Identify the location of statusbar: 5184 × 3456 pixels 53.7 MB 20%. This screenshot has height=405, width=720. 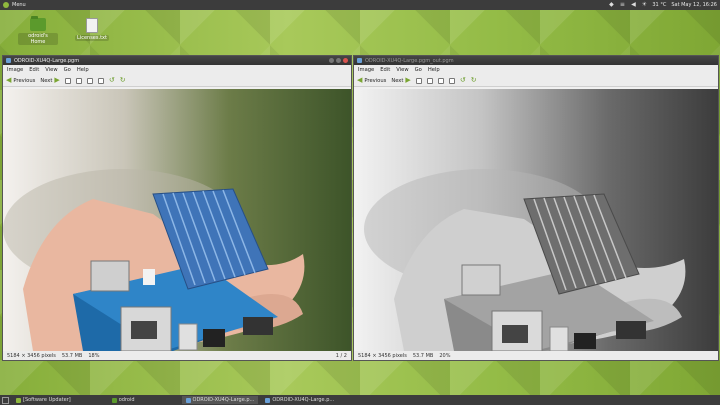
(536, 355).